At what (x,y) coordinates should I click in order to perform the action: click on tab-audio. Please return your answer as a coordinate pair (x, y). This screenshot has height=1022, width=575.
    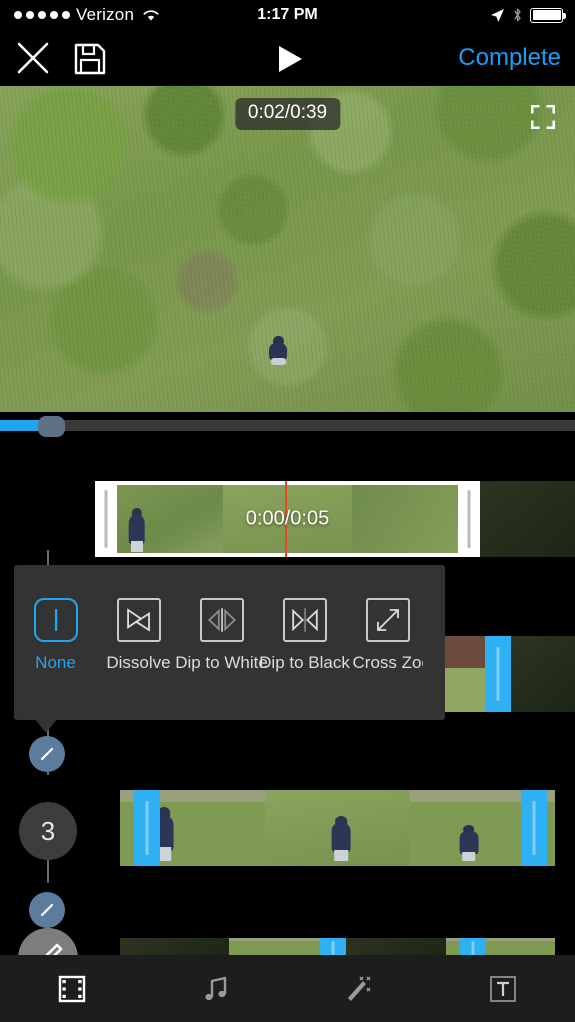
    Looking at the image, I should click on (216, 988).